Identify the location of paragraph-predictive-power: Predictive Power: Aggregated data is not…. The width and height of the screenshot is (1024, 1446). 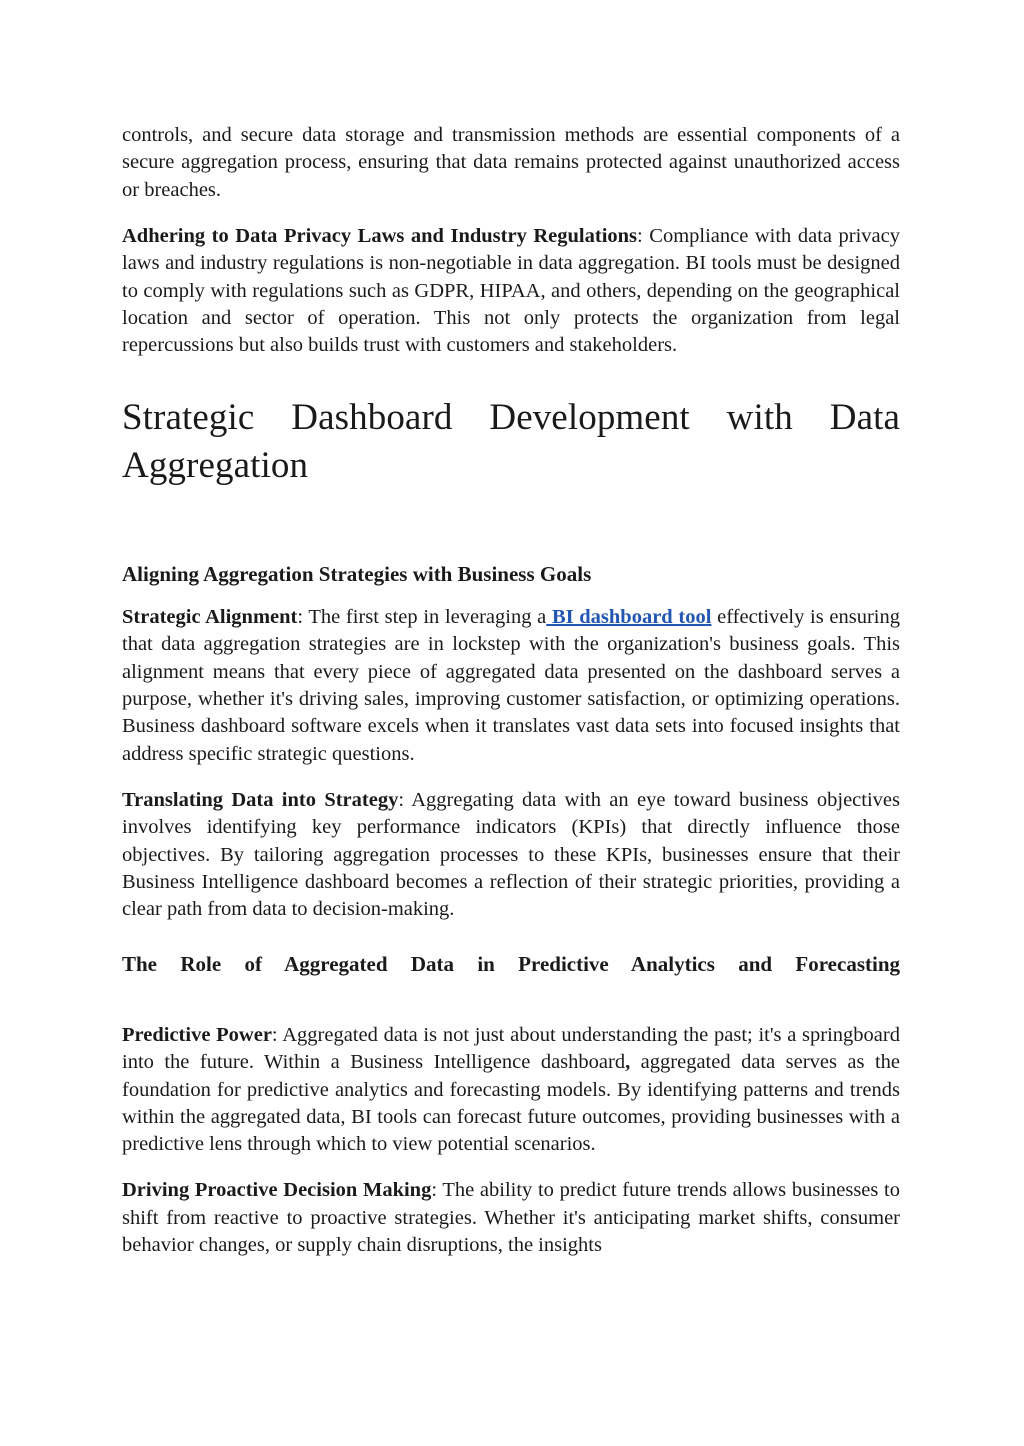
(511, 1090).